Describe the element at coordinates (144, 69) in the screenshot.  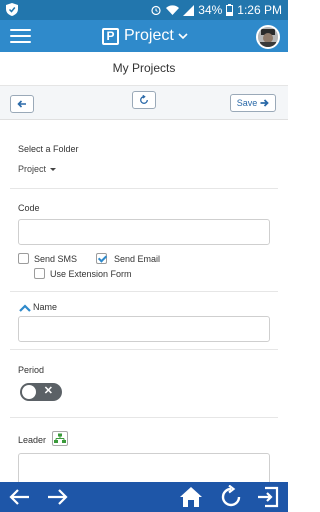
I see `page-title: My Projects` at that location.